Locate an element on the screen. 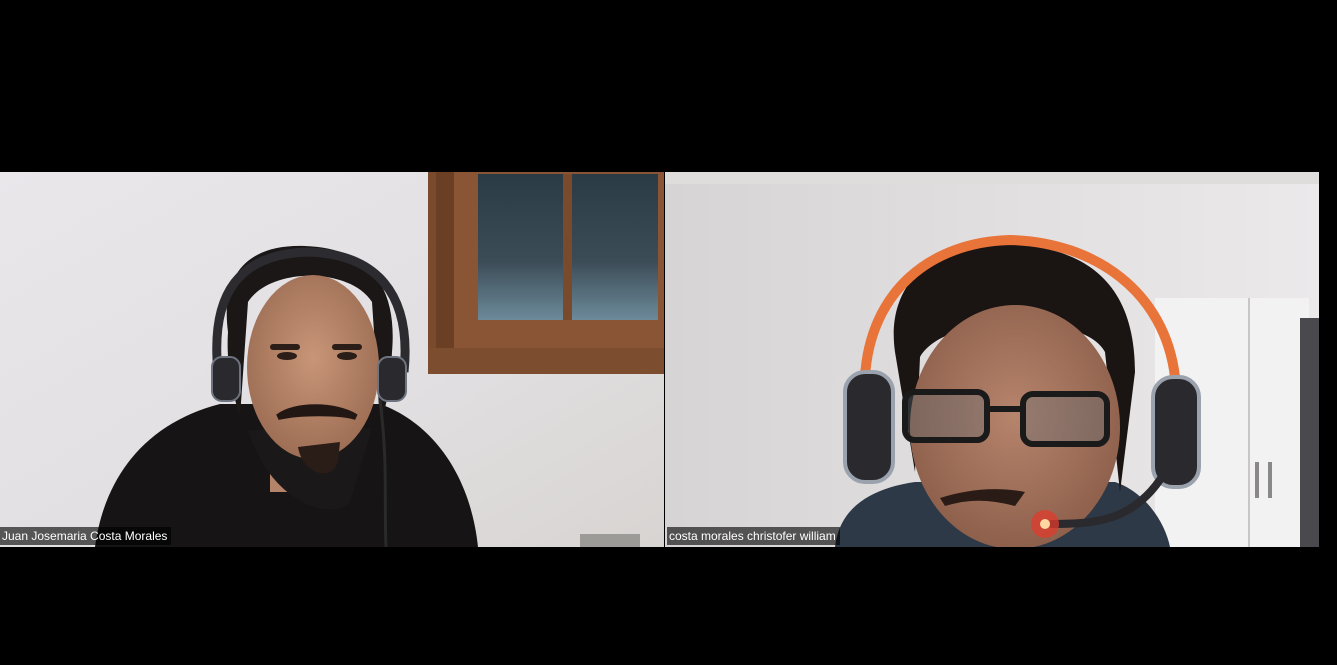 Image resolution: width=1337 pixels, height=665 pixels. participant-name-label: Juan Josemaria Costa Morales is located at coordinates (86, 536).